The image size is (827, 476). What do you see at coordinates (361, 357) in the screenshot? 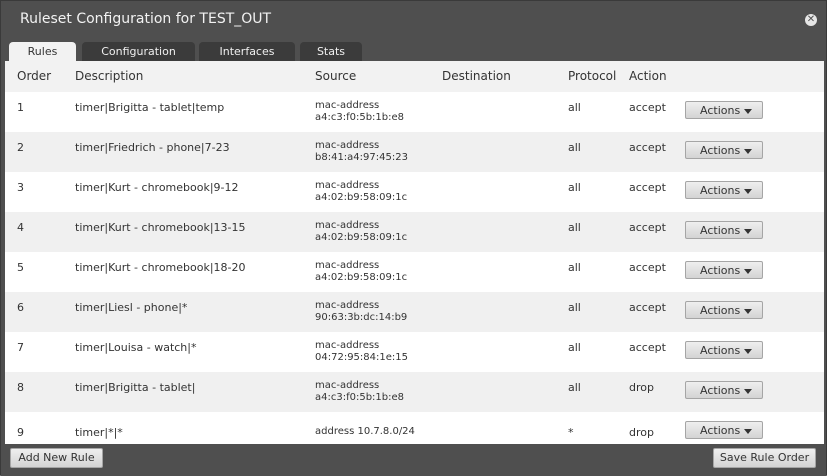
I see `rule-source-value: 04:72:95:84:1e:15` at bounding box center [361, 357].